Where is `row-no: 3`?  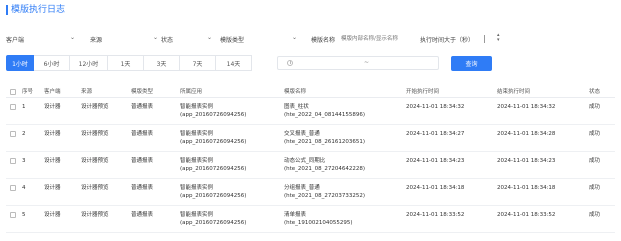 row-no: 3 is located at coordinates (24, 161).